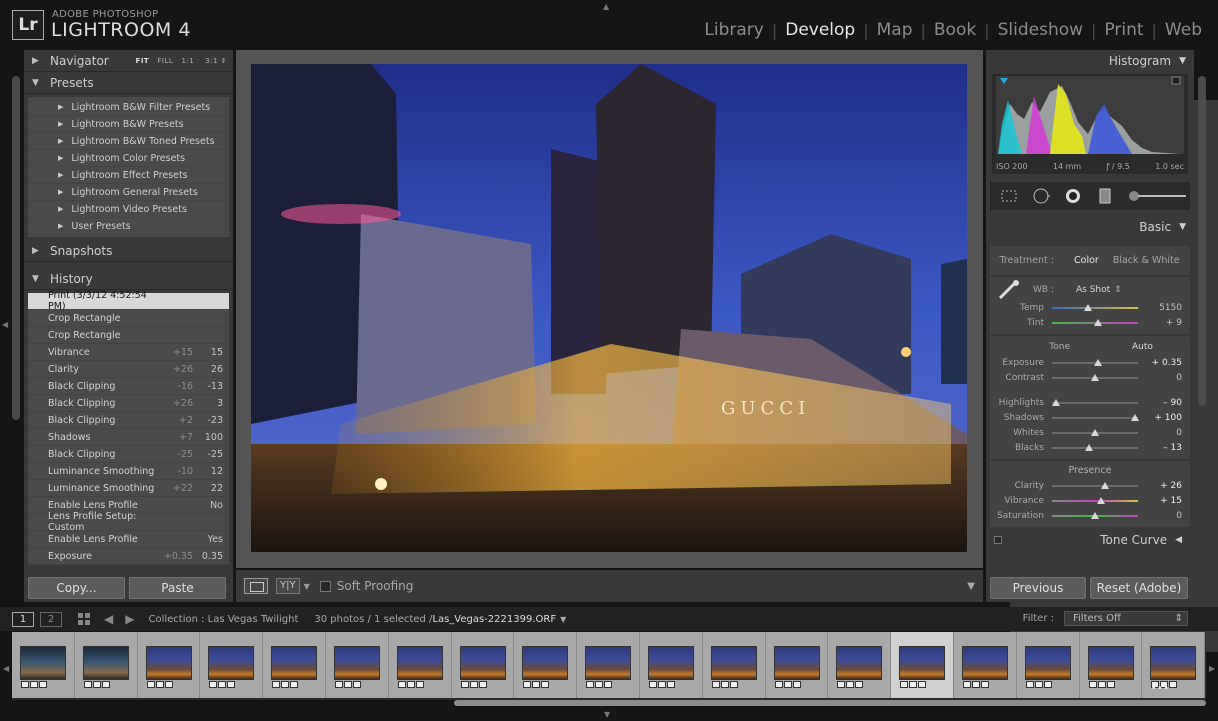 Image resolution: width=1218 pixels, height=721 pixels. What do you see at coordinates (1095, 307) in the screenshot?
I see `temp-slider` at bounding box center [1095, 307].